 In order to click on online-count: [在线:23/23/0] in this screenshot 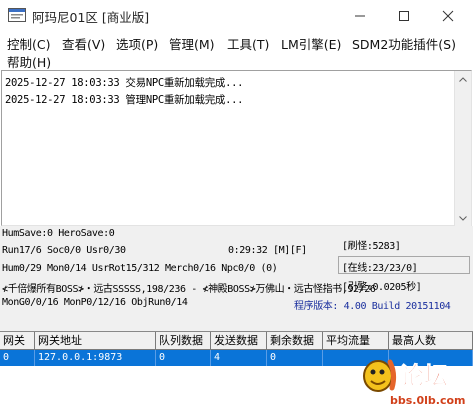, I will do `click(380, 268)`.